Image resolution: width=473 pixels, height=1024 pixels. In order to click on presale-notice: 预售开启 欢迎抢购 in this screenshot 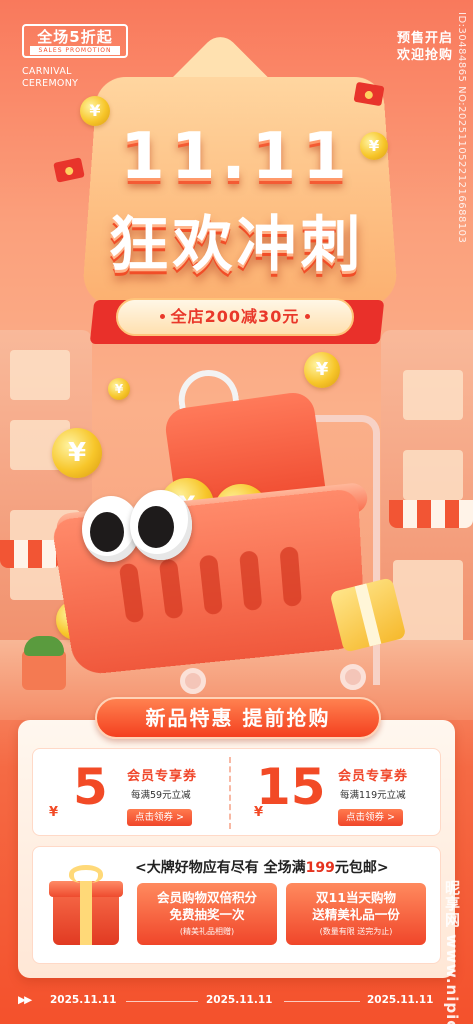, I will do `click(425, 47)`.